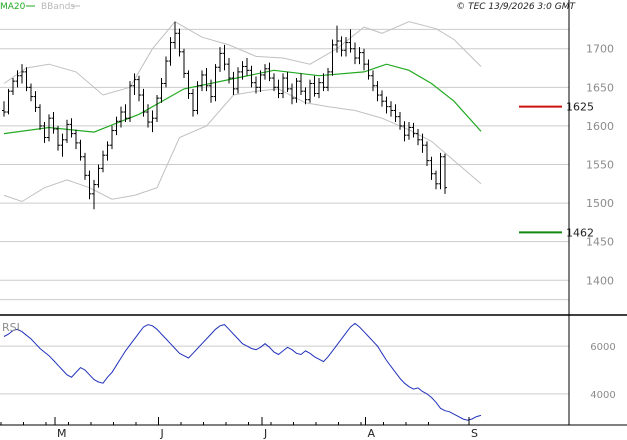  What do you see at coordinates (602, 347) in the screenshot?
I see `rsi-tick-label: 6000` at bounding box center [602, 347].